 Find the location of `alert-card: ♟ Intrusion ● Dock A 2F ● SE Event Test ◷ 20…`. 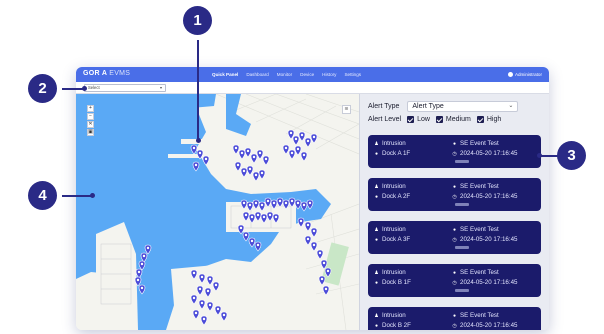

alert-card: ♟ Intrusion ● Dock A 2F ● SE Event Test ◷ 20… is located at coordinates (454, 194).